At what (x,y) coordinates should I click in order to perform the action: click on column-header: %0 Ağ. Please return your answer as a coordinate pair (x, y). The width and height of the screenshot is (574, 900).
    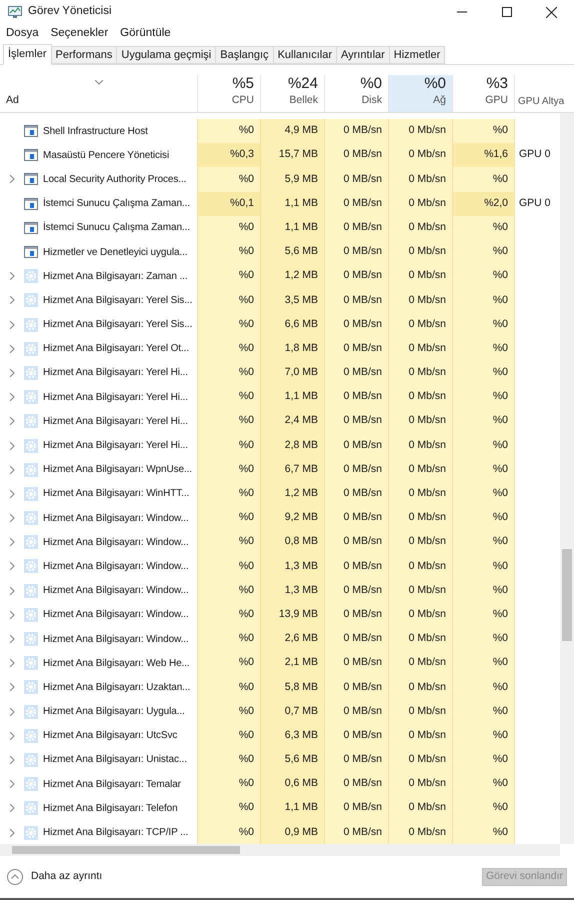
    Looking at the image, I should click on (420, 93).